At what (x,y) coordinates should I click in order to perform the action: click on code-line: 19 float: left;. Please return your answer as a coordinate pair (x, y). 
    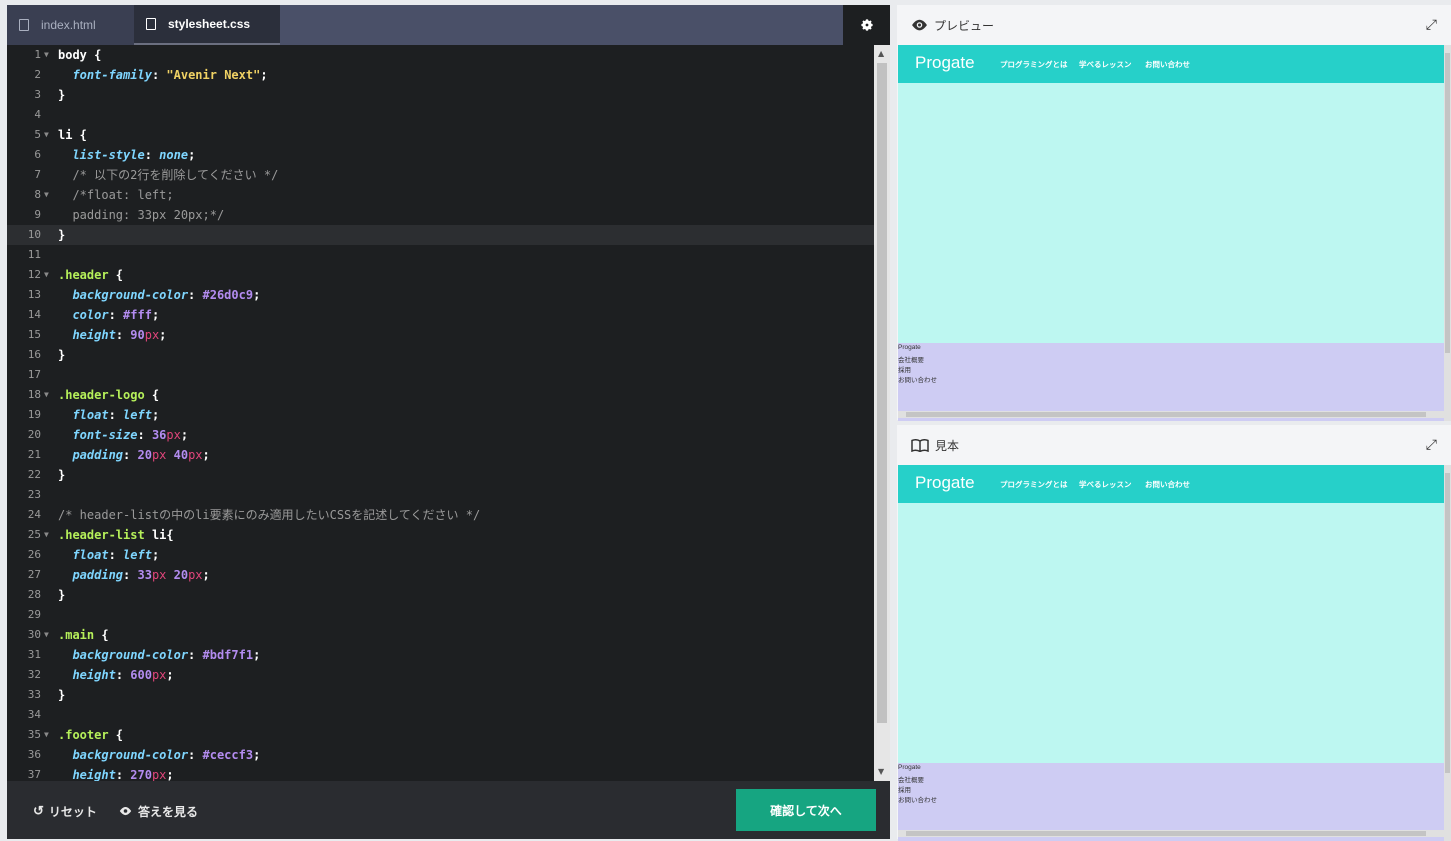
    Looking at the image, I should click on (440, 415).